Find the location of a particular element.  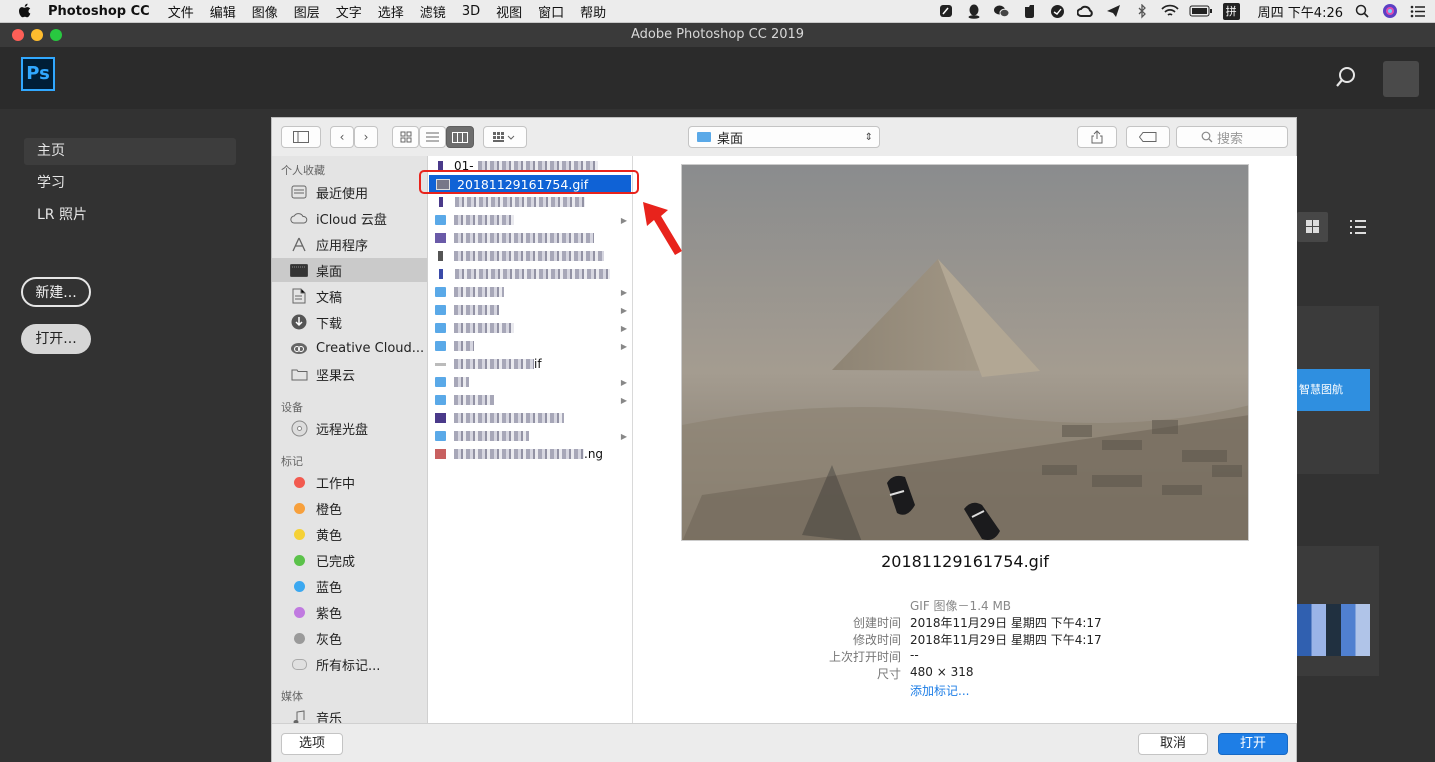

sidebar-item-downloads: 下载 is located at coordinates (349, 322).